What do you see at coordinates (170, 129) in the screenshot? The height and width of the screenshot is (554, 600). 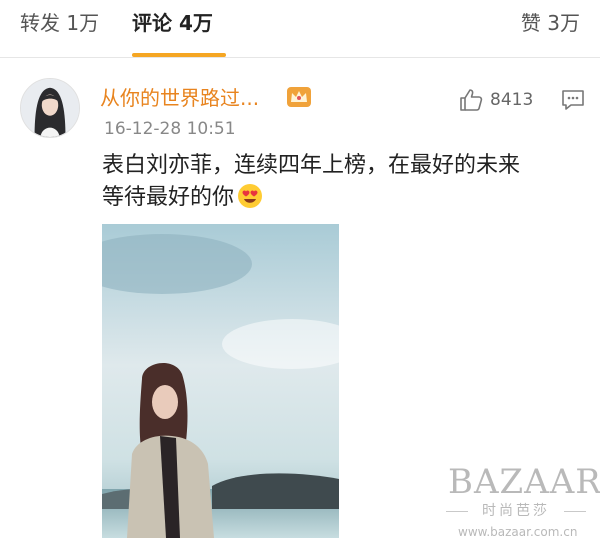 I see `comment-timestamp: 16-12-28 10:51` at bounding box center [170, 129].